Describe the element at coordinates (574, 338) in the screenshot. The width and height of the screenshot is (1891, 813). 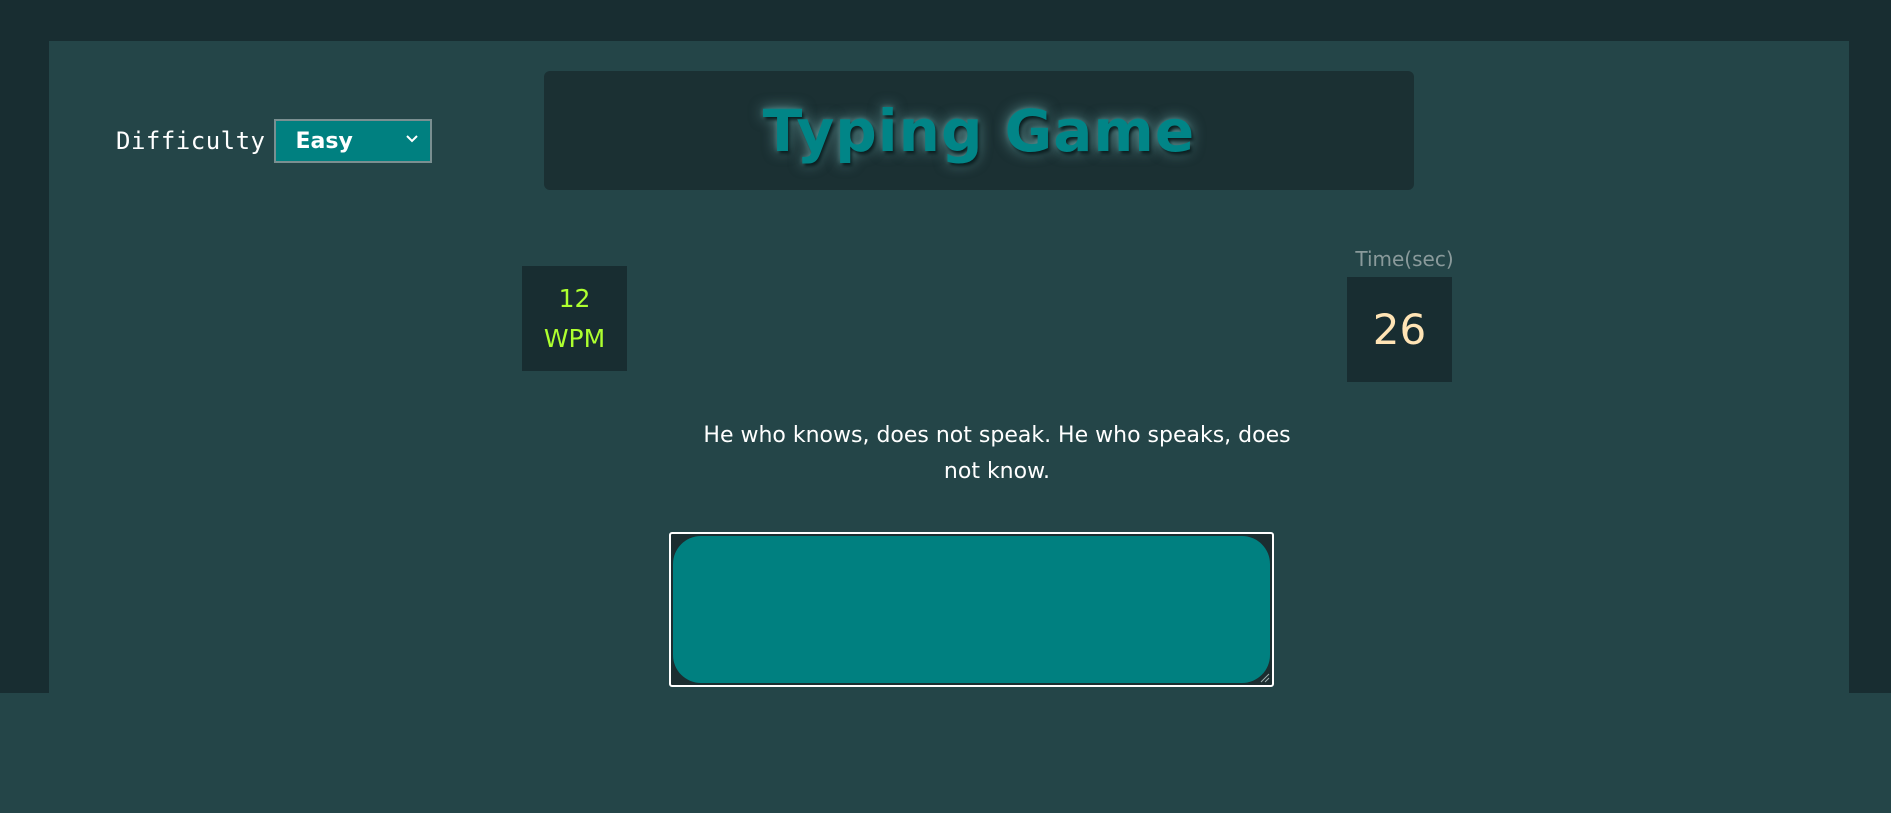
I see `wpm-label: WPM` at that location.